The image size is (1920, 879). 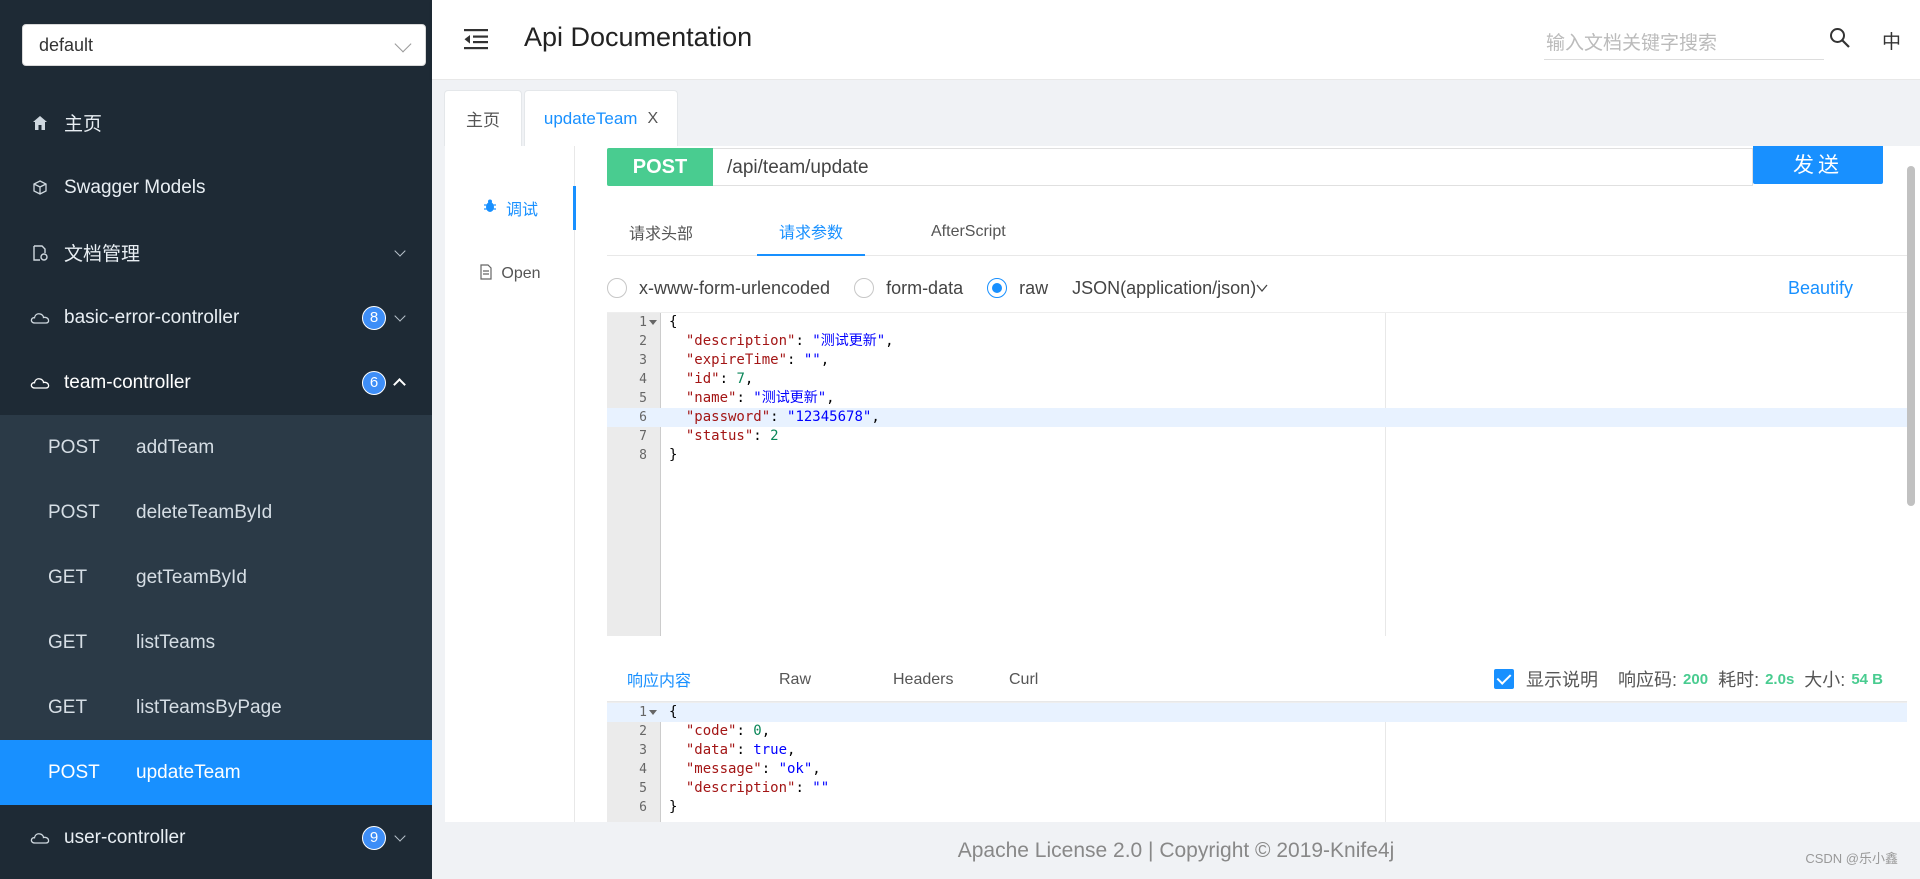 What do you see at coordinates (1688, 679) in the screenshot?
I see `response-meta: 显示说明 响应码: 200 耗时: 2.0s 大小: 54 B` at bounding box center [1688, 679].